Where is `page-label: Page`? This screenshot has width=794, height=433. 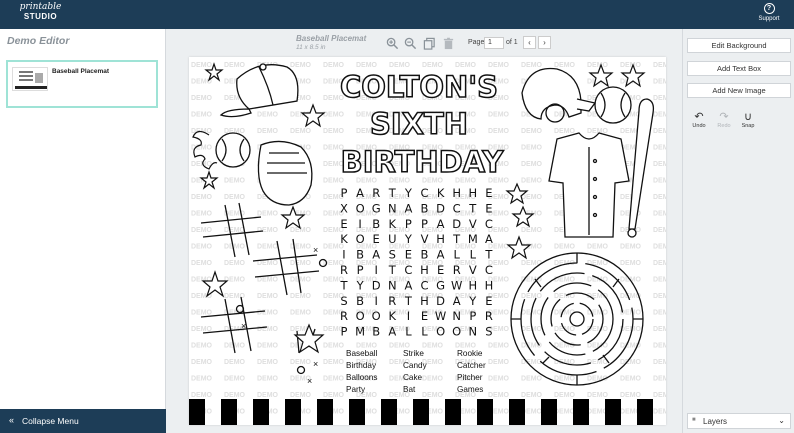
page-label: Page is located at coordinates (476, 42).